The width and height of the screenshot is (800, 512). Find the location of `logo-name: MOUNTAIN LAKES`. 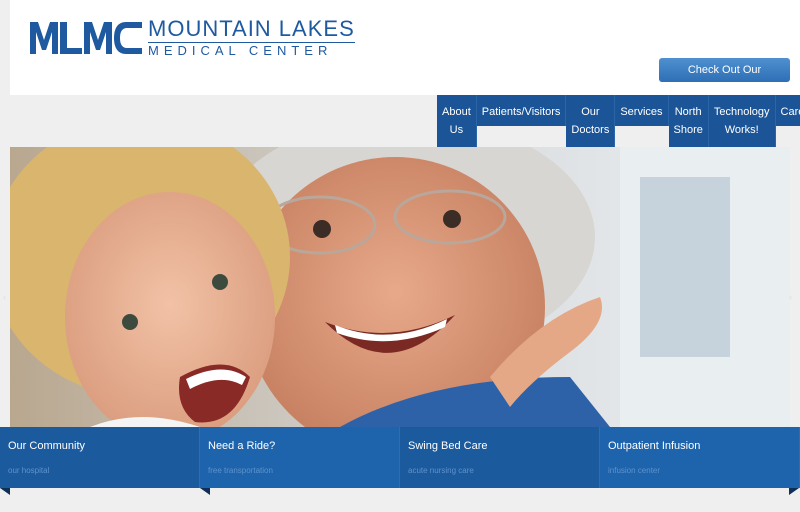

logo-name: MOUNTAIN LAKES is located at coordinates (251, 28).